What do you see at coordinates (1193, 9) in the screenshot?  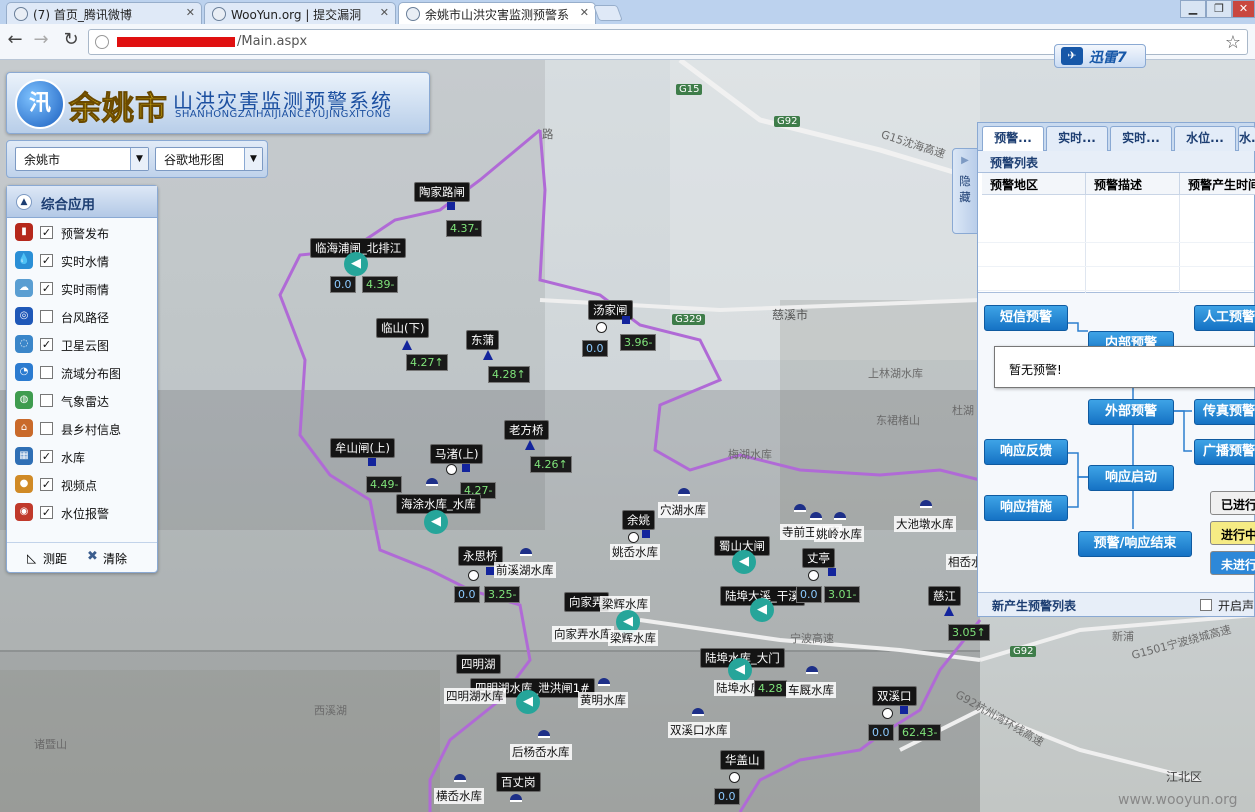 I see `minimize-icon: ▁` at bounding box center [1193, 9].